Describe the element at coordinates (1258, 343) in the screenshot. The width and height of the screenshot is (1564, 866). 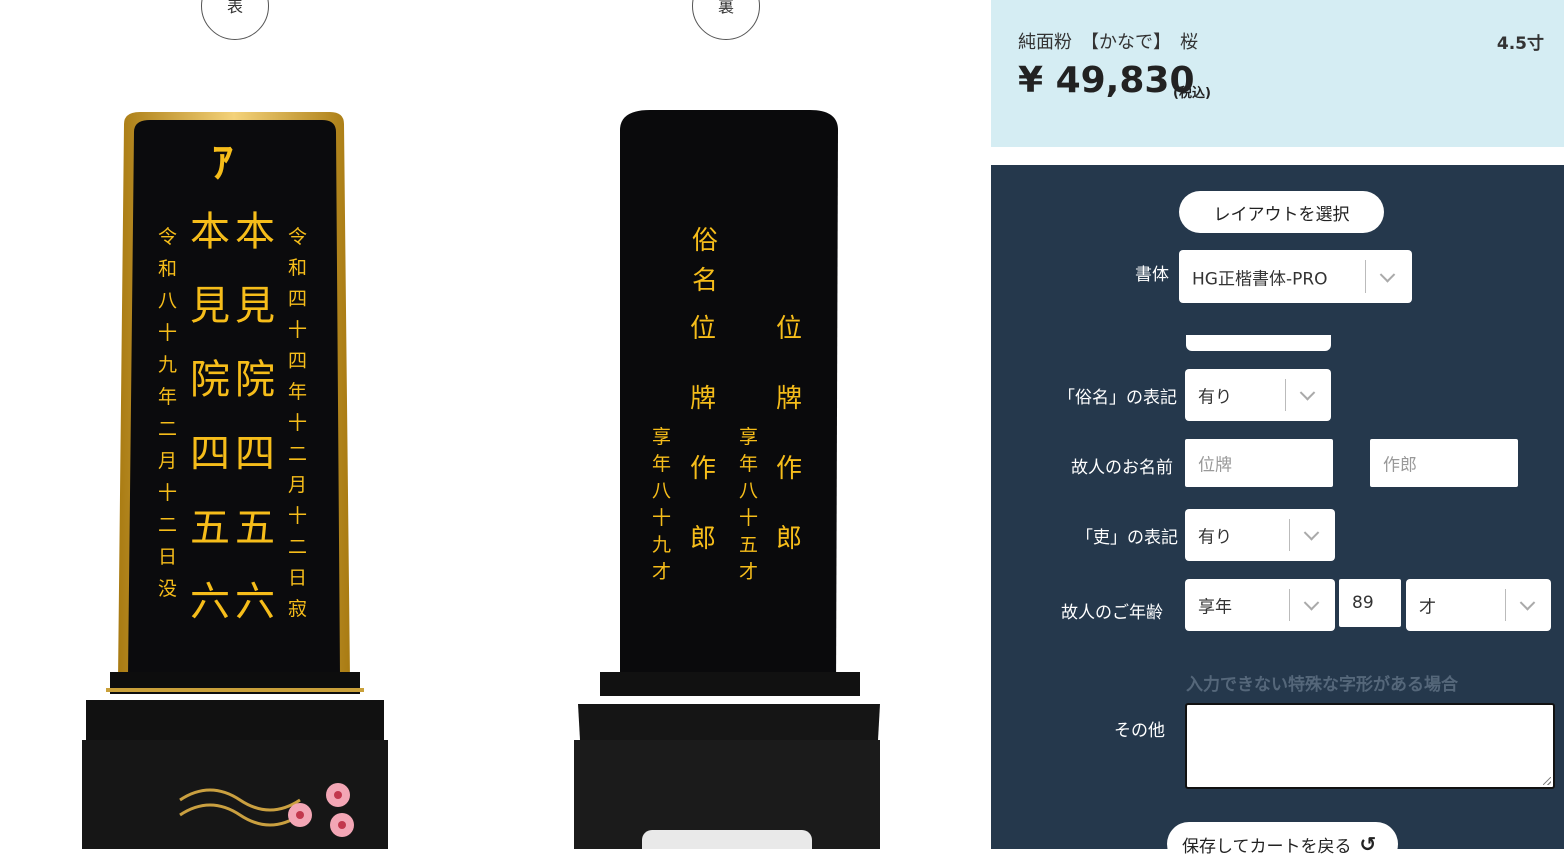
I see `scroll-partial-field` at that location.